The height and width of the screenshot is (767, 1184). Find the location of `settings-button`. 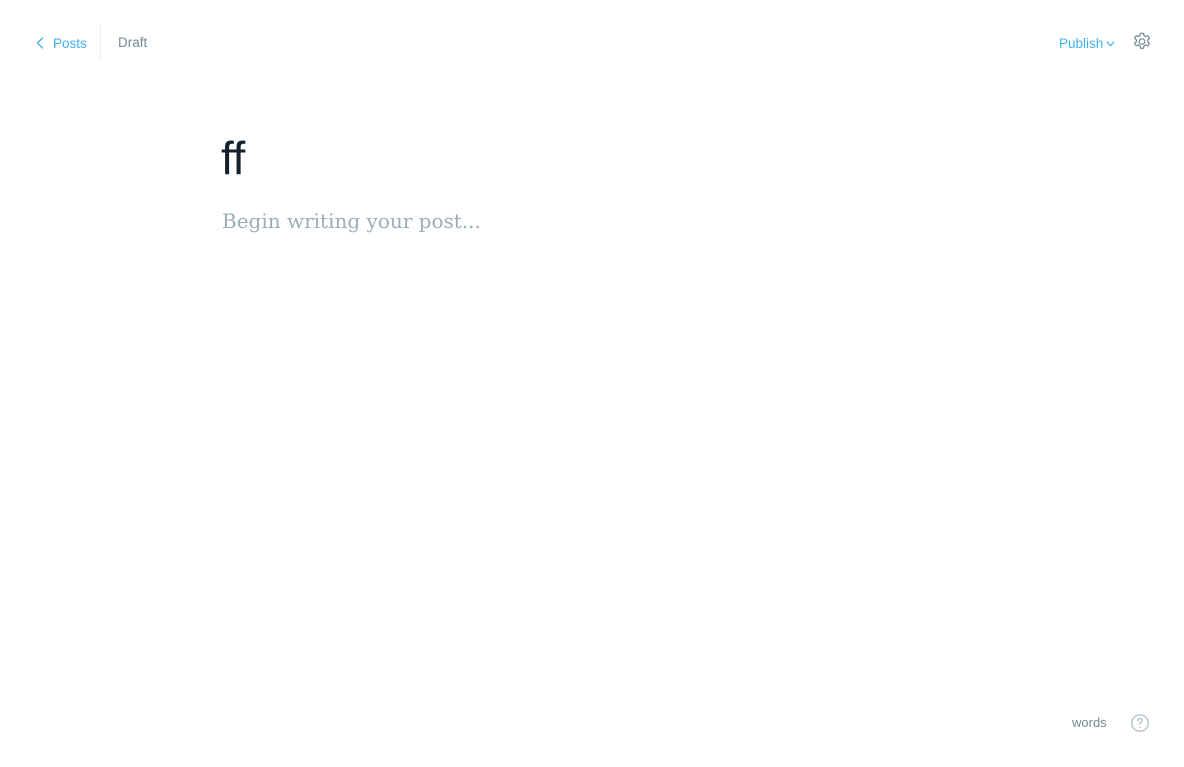

settings-button is located at coordinates (1142, 42).